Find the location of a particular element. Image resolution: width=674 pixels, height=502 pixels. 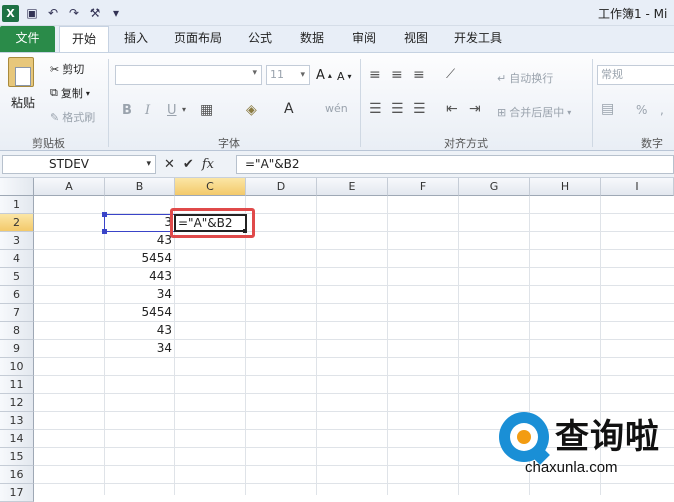

align-right-icon: ☰ is located at coordinates (419, 109).